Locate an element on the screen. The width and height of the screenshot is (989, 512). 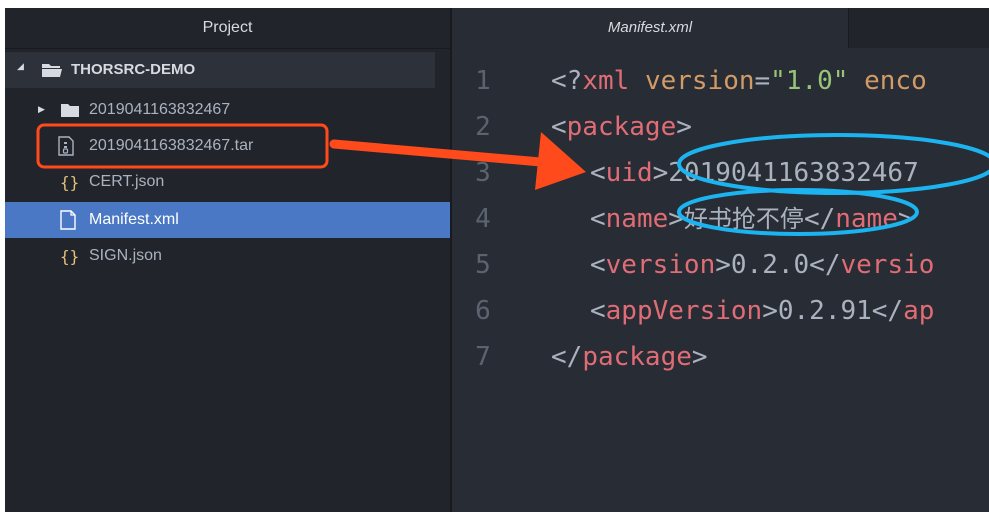
tree-root-folder: ◢ THORSRC-DEMO is located at coordinates (220, 70).